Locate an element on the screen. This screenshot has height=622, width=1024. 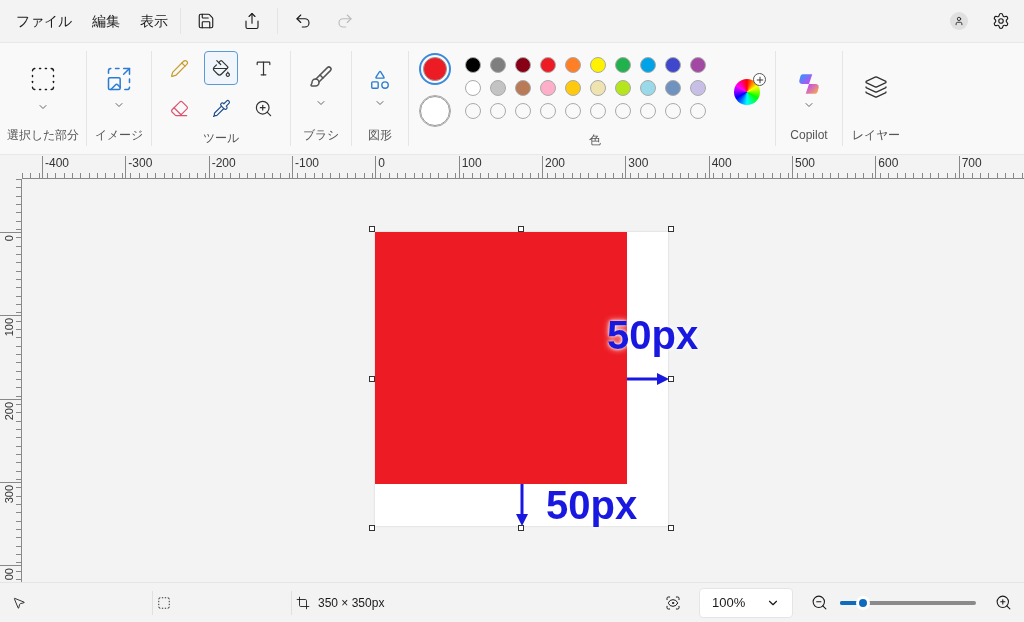
group-label: 選択した部分 is located at coordinates (43, 135).